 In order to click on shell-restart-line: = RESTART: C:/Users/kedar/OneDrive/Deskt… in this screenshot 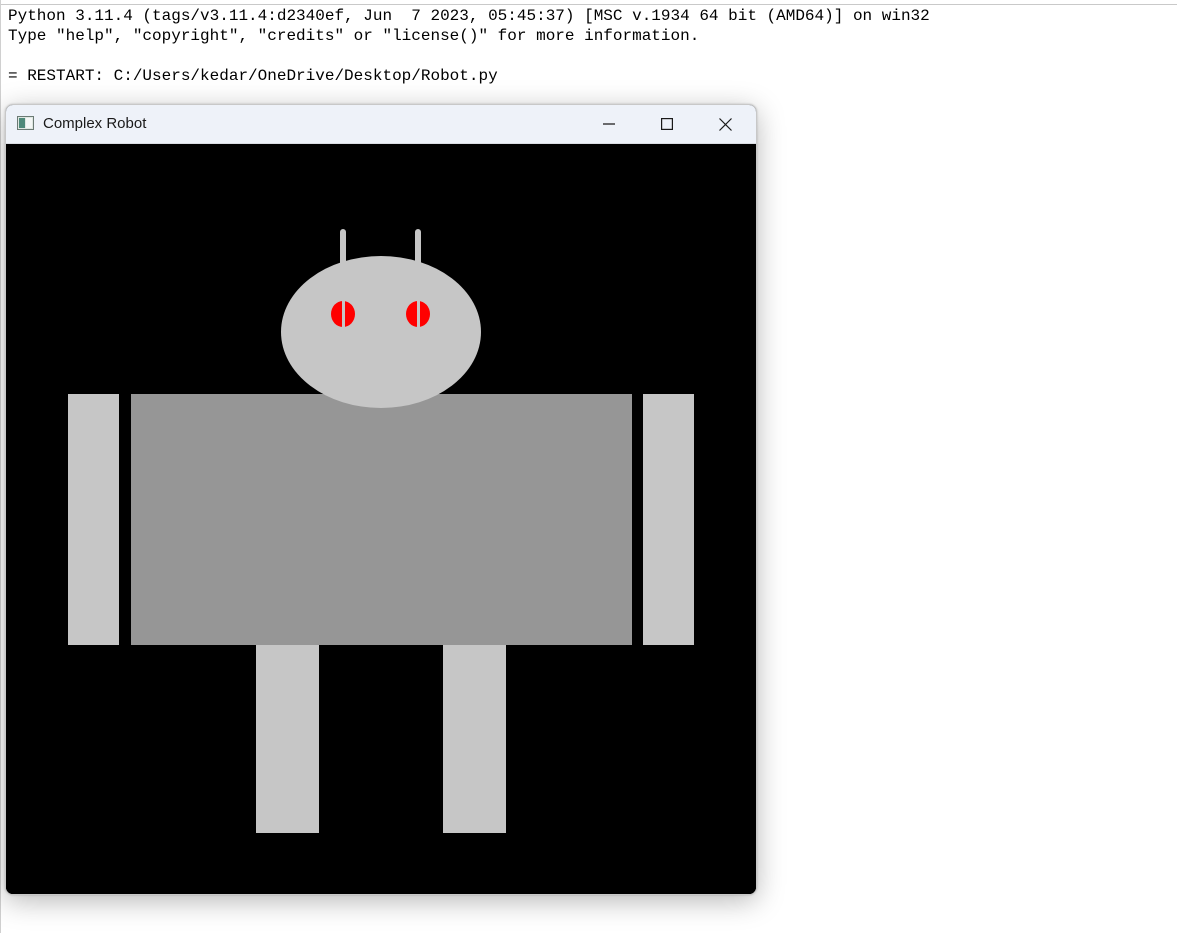, I will do `click(253, 76)`.